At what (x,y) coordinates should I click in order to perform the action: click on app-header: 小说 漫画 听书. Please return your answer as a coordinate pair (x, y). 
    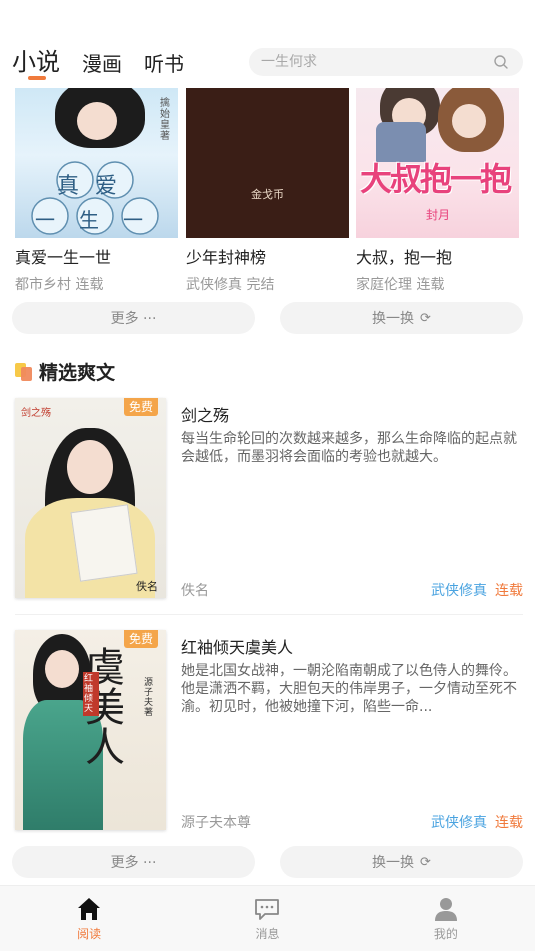
    Looking at the image, I should click on (267, 44).